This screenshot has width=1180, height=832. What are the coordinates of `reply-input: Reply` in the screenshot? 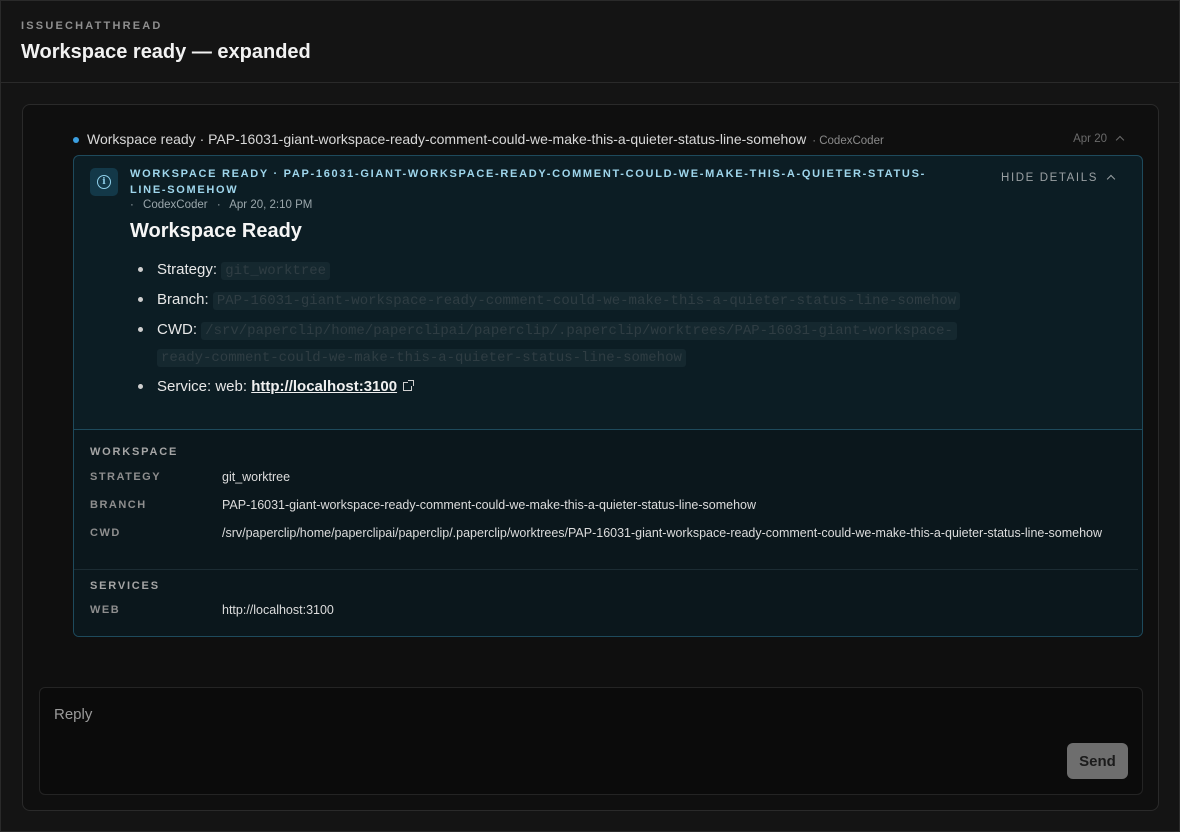 It's located at (73, 714).